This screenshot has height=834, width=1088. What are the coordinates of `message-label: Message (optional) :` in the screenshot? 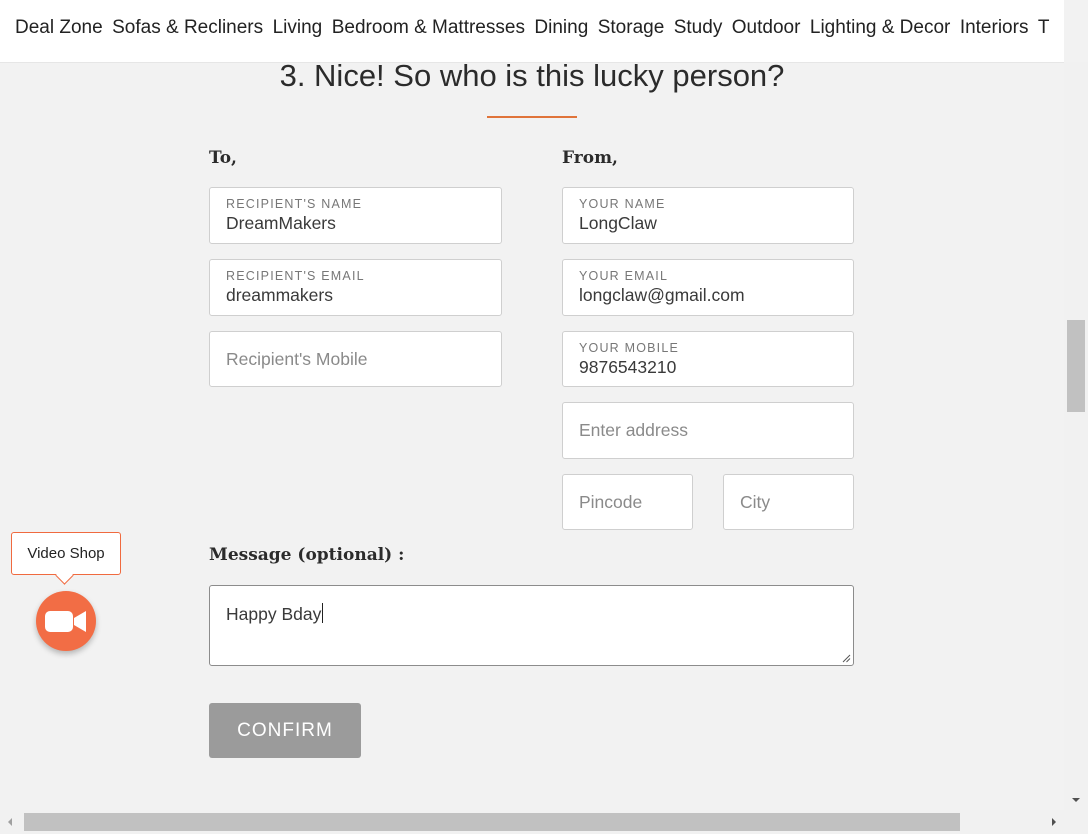 It's located at (307, 555).